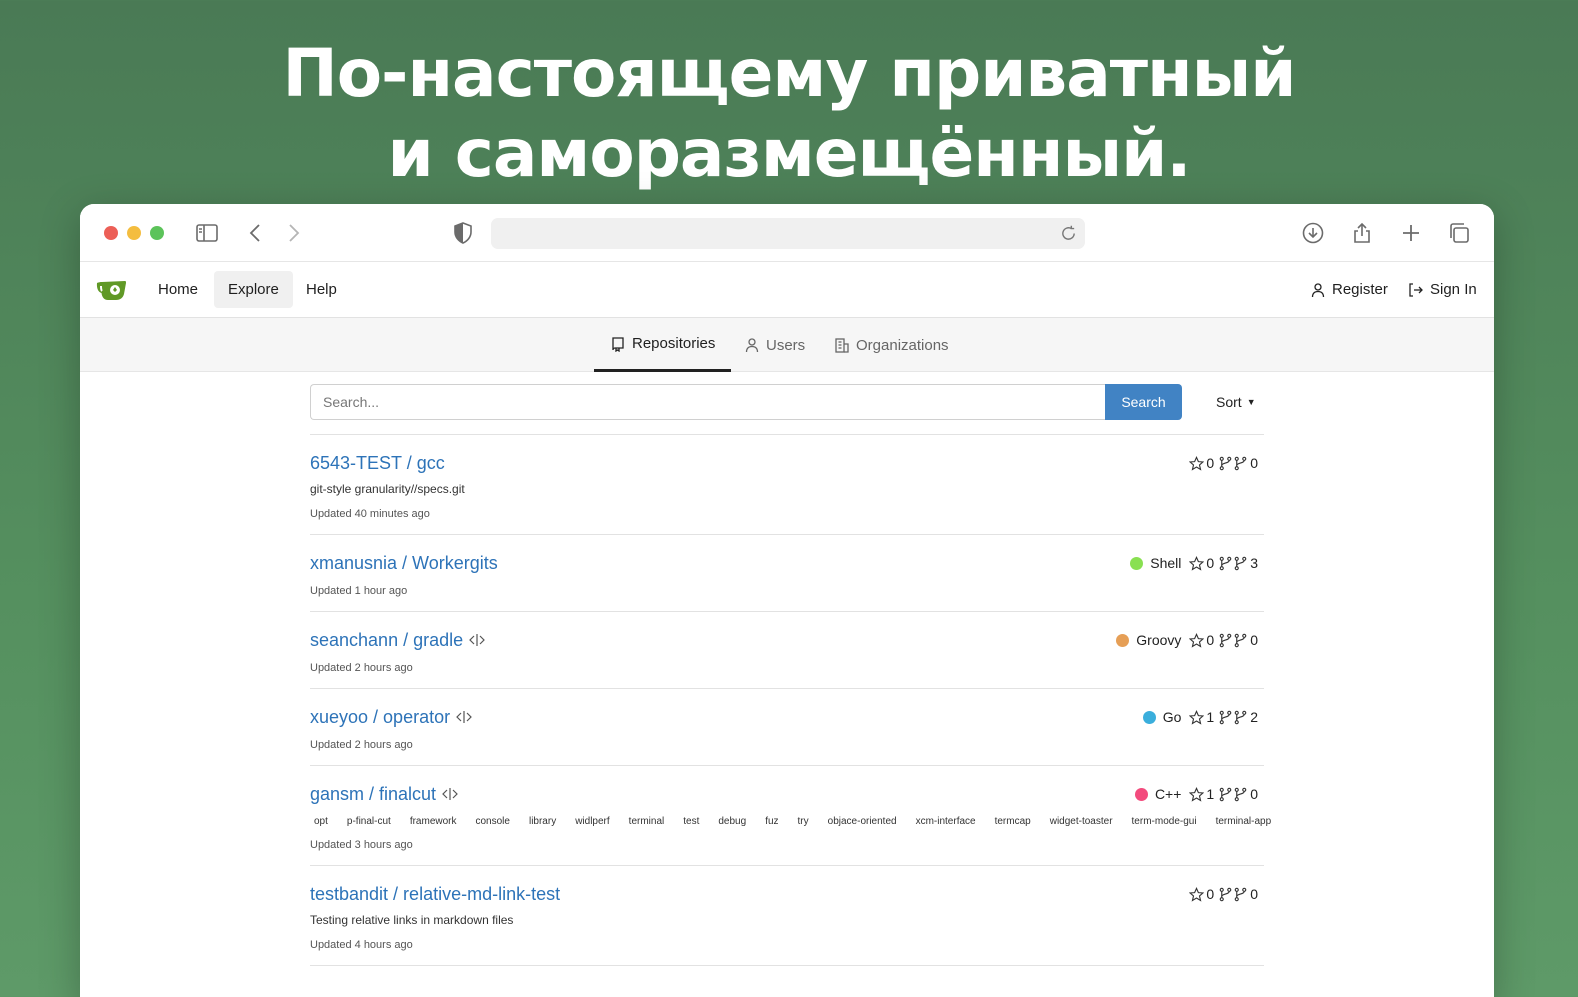 The image size is (1578, 997). I want to click on topic-tag: console, so click(493, 821).